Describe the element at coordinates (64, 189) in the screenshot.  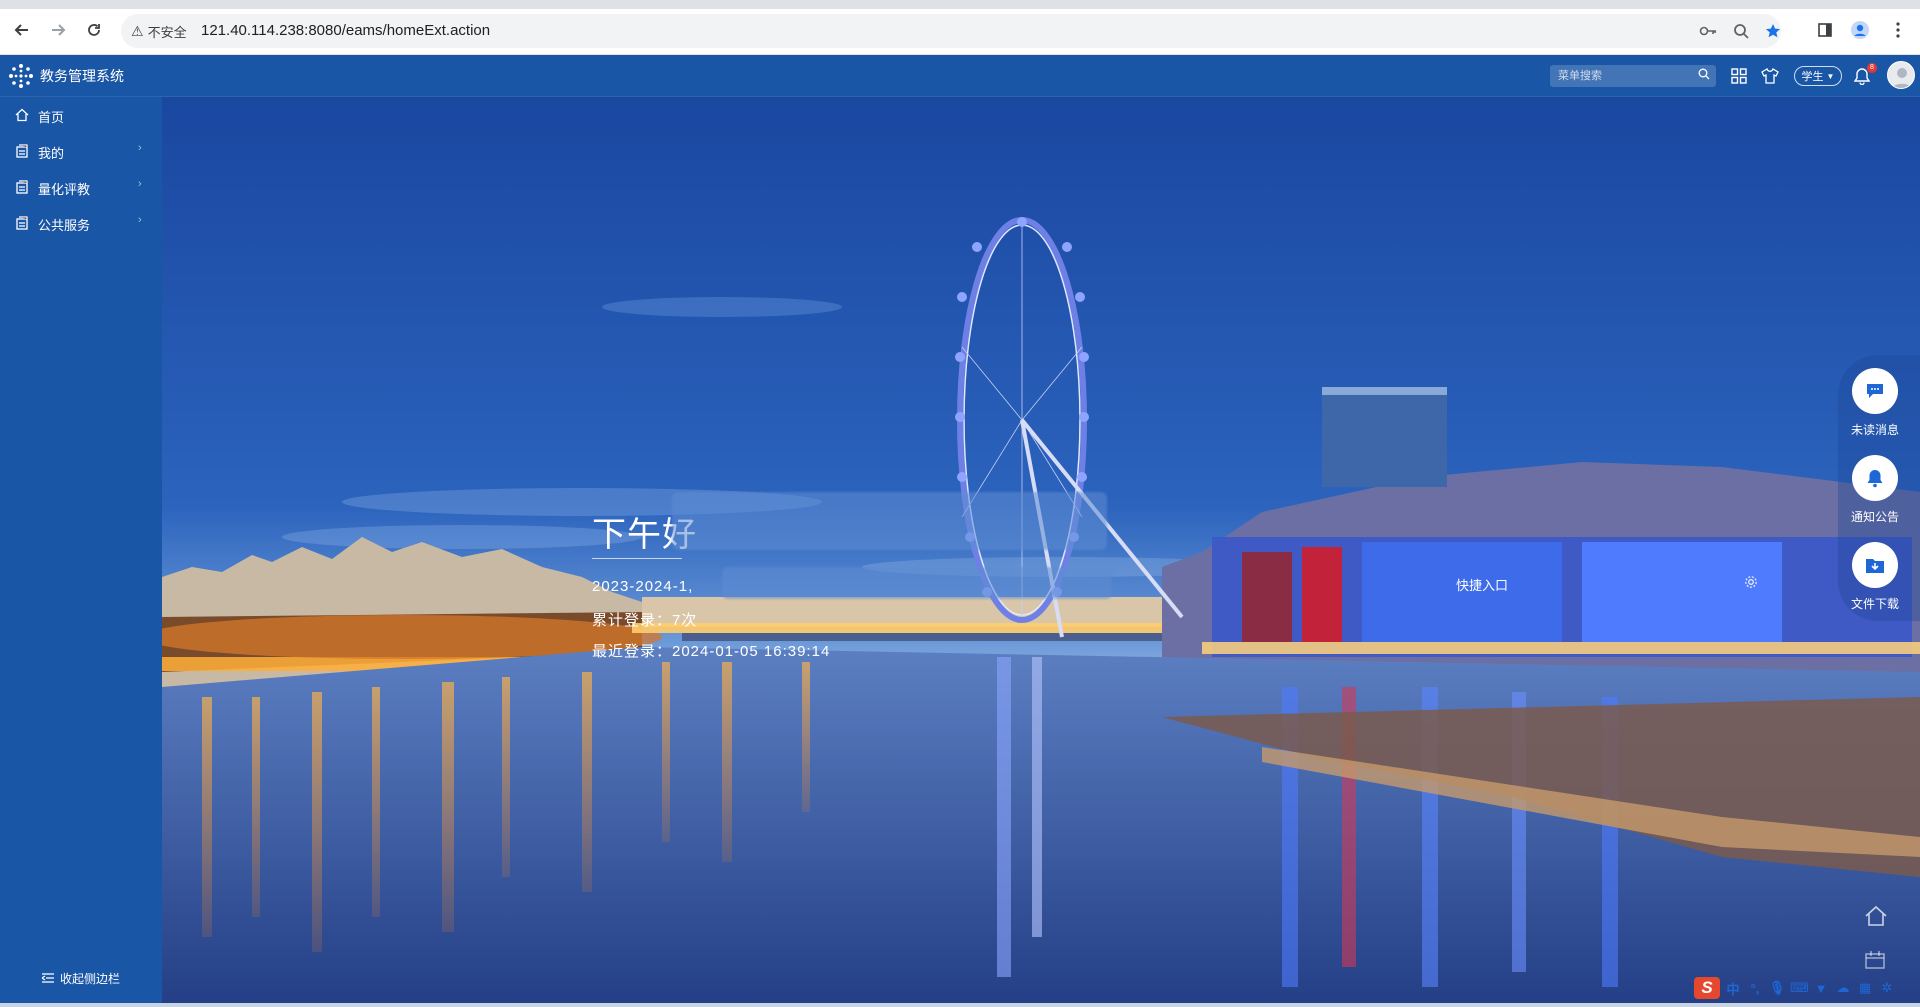
I see `sidebar-item-label: 量化评教` at that location.